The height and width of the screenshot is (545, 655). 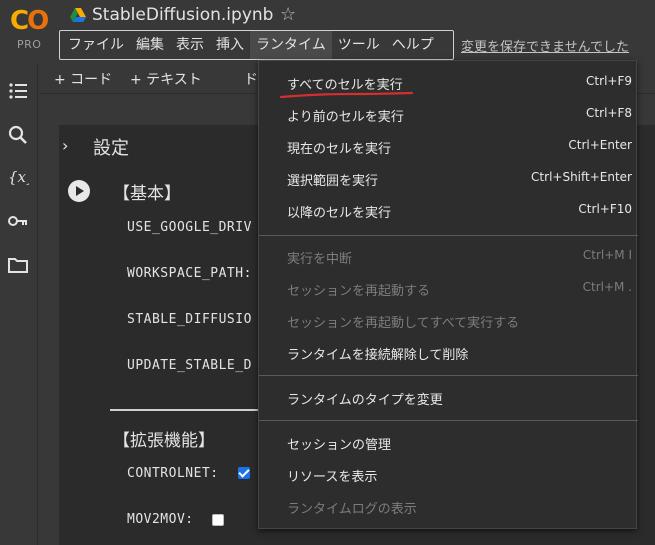 What do you see at coordinates (413, 45) in the screenshot?
I see `menu-help: ヘルプ` at bounding box center [413, 45].